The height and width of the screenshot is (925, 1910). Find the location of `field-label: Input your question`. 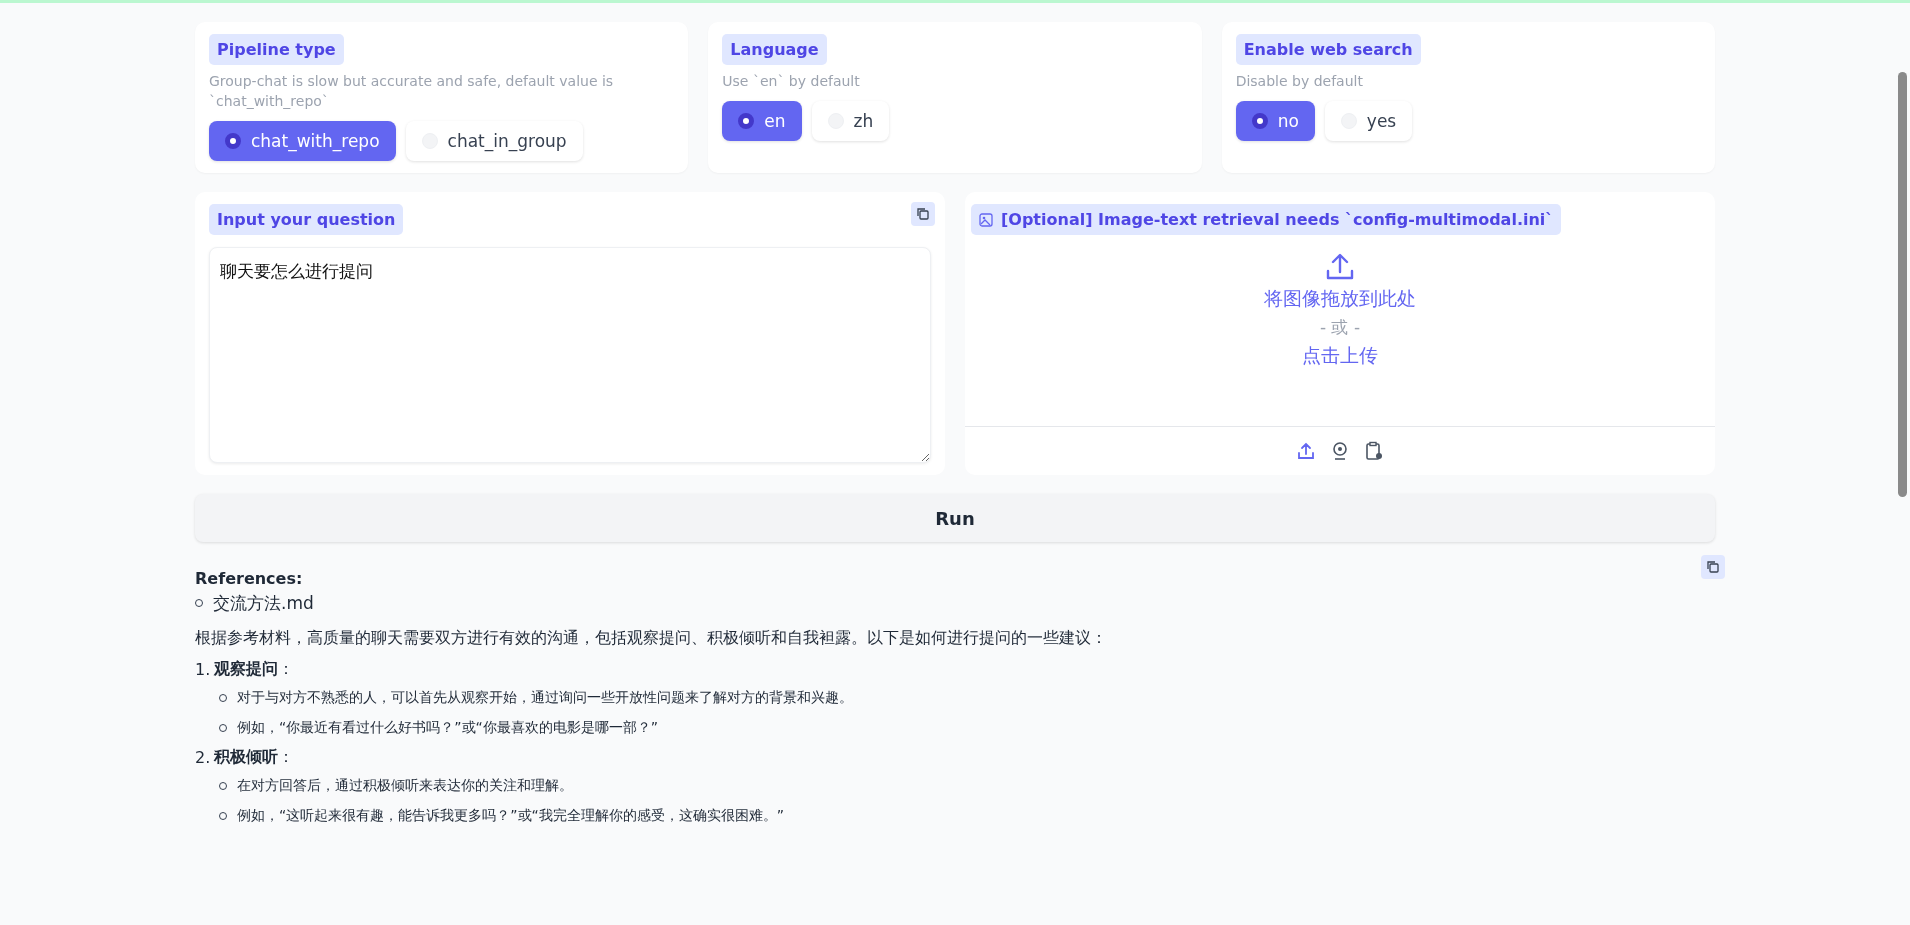

field-label: Input your question is located at coordinates (306, 219).